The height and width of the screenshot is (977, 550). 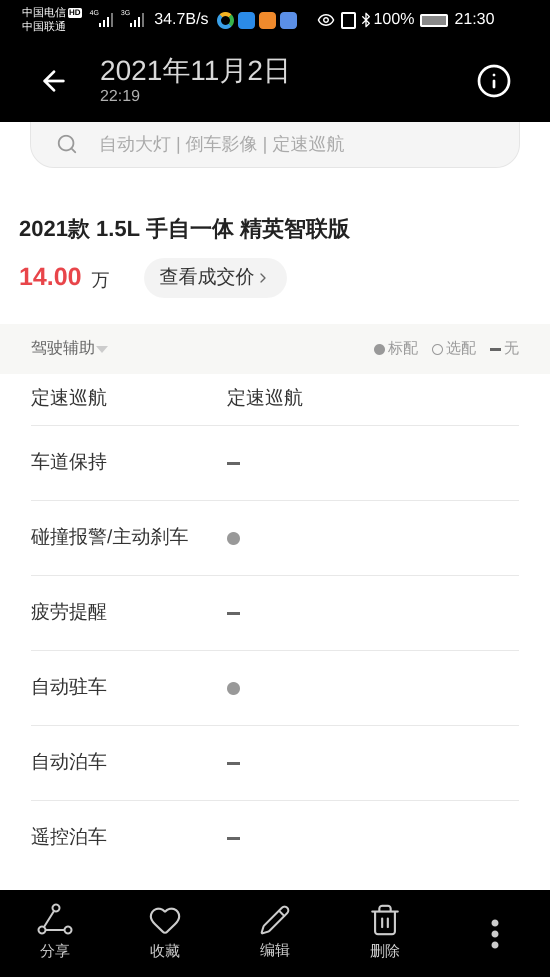 What do you see at coordinates (495, 933) in the screenshot?
I see `more-icon` at bounding box center [495, 933].